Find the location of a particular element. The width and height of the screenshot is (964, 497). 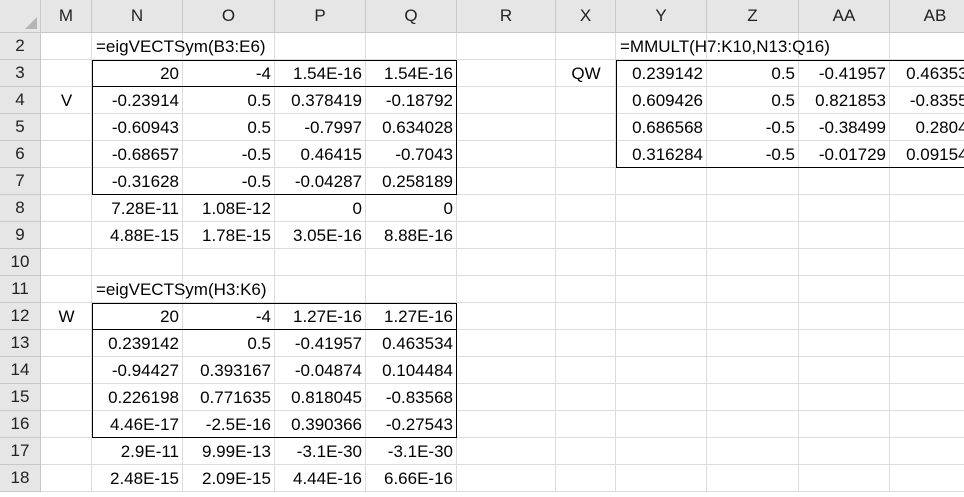

cell-y8 is located at coordinates (661, 208).